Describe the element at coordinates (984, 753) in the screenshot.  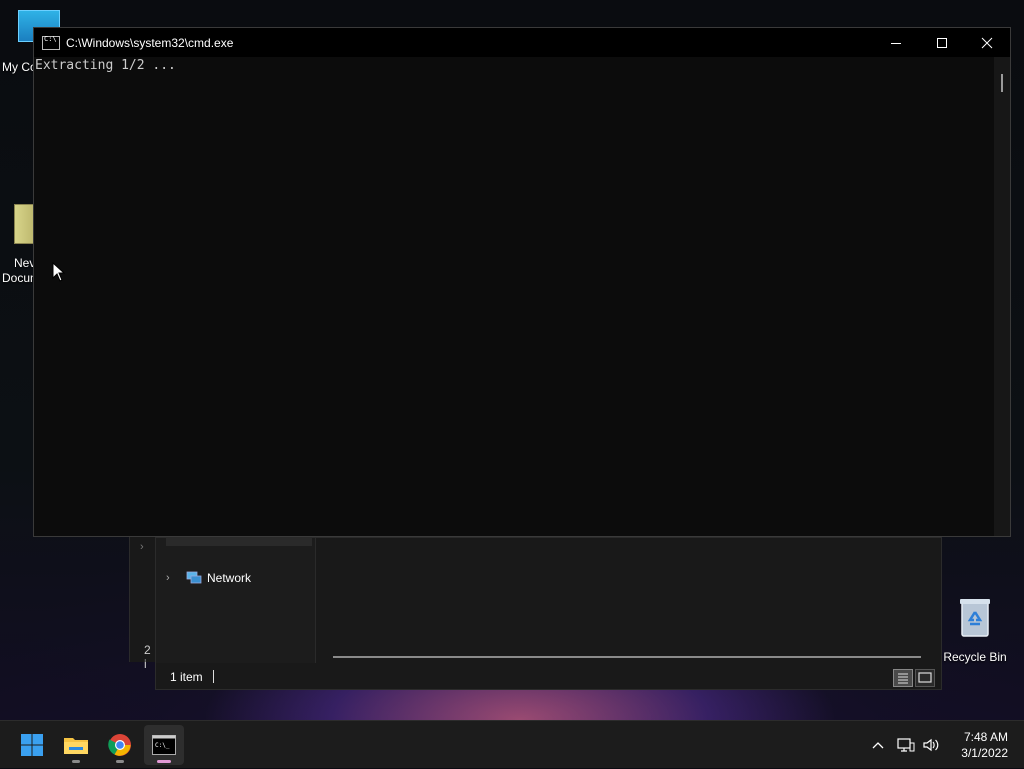
I see `clock-date: 3/1/2022` at that location.